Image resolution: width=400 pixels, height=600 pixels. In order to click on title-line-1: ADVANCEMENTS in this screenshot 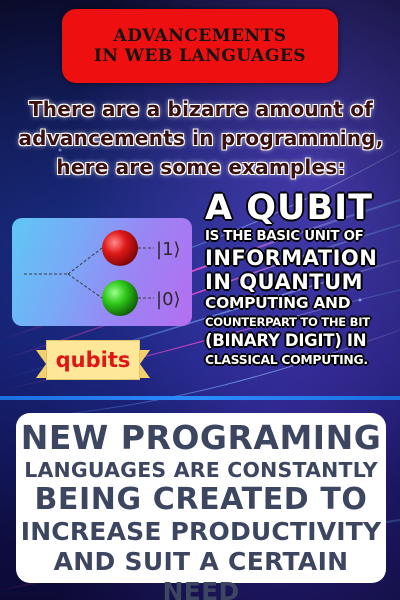, I will do `click(200, 36)`.